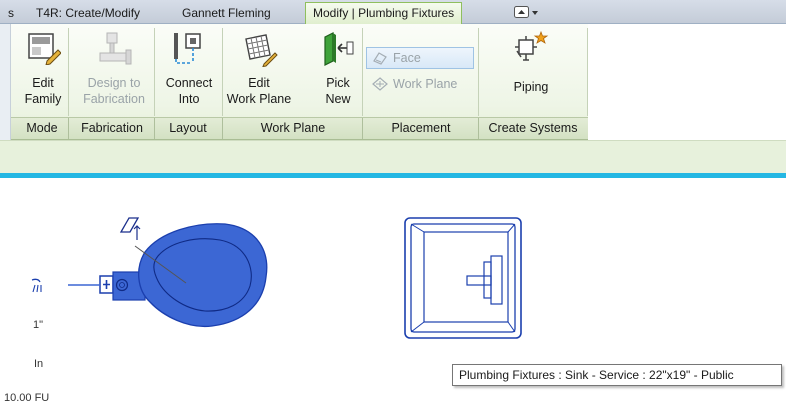 The height and width of the screenshot is (408, 786). I want to click on panel-label-fabrication: Fabrication, so click(112, 128).